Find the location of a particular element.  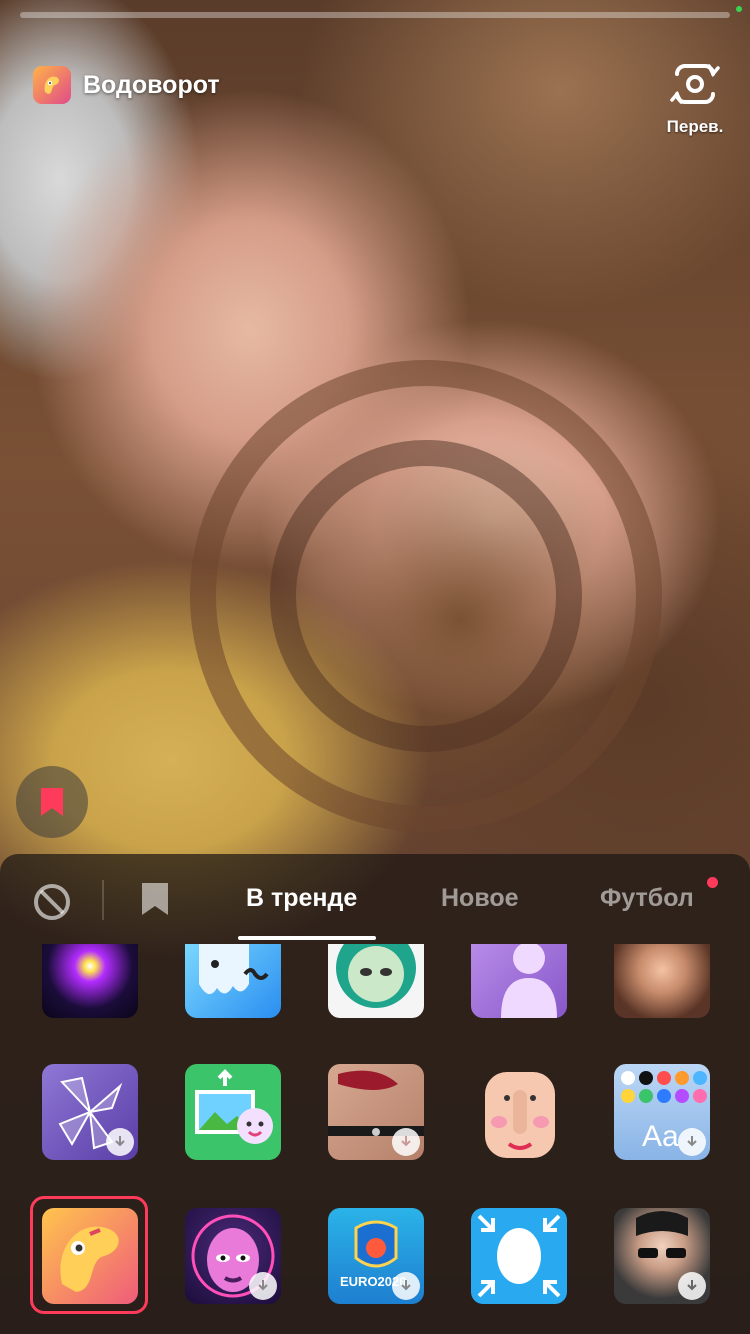

current-effect: Водоворот is located at coordinates (126, 85).